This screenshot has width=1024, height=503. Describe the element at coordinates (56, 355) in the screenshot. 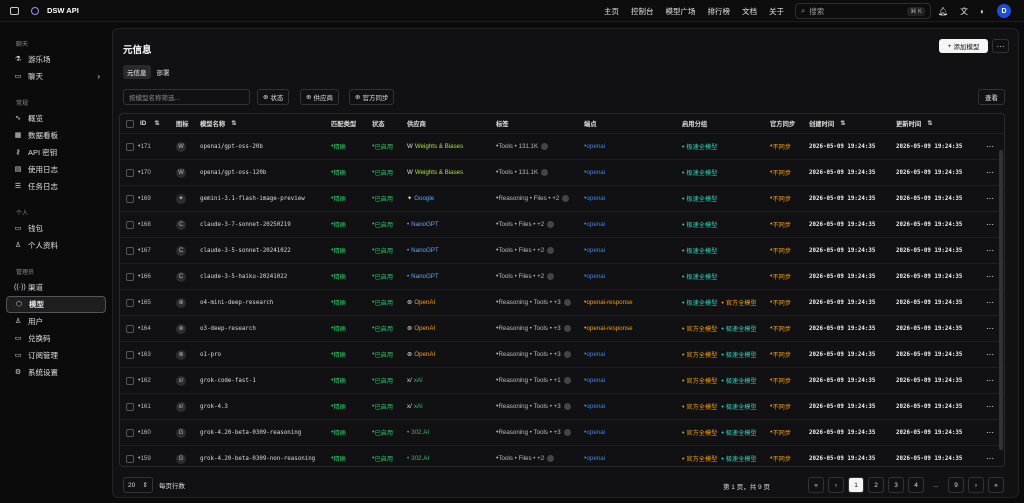

I see `sidebar-item-subscriptions: ▭ 订阅管理` at that location.